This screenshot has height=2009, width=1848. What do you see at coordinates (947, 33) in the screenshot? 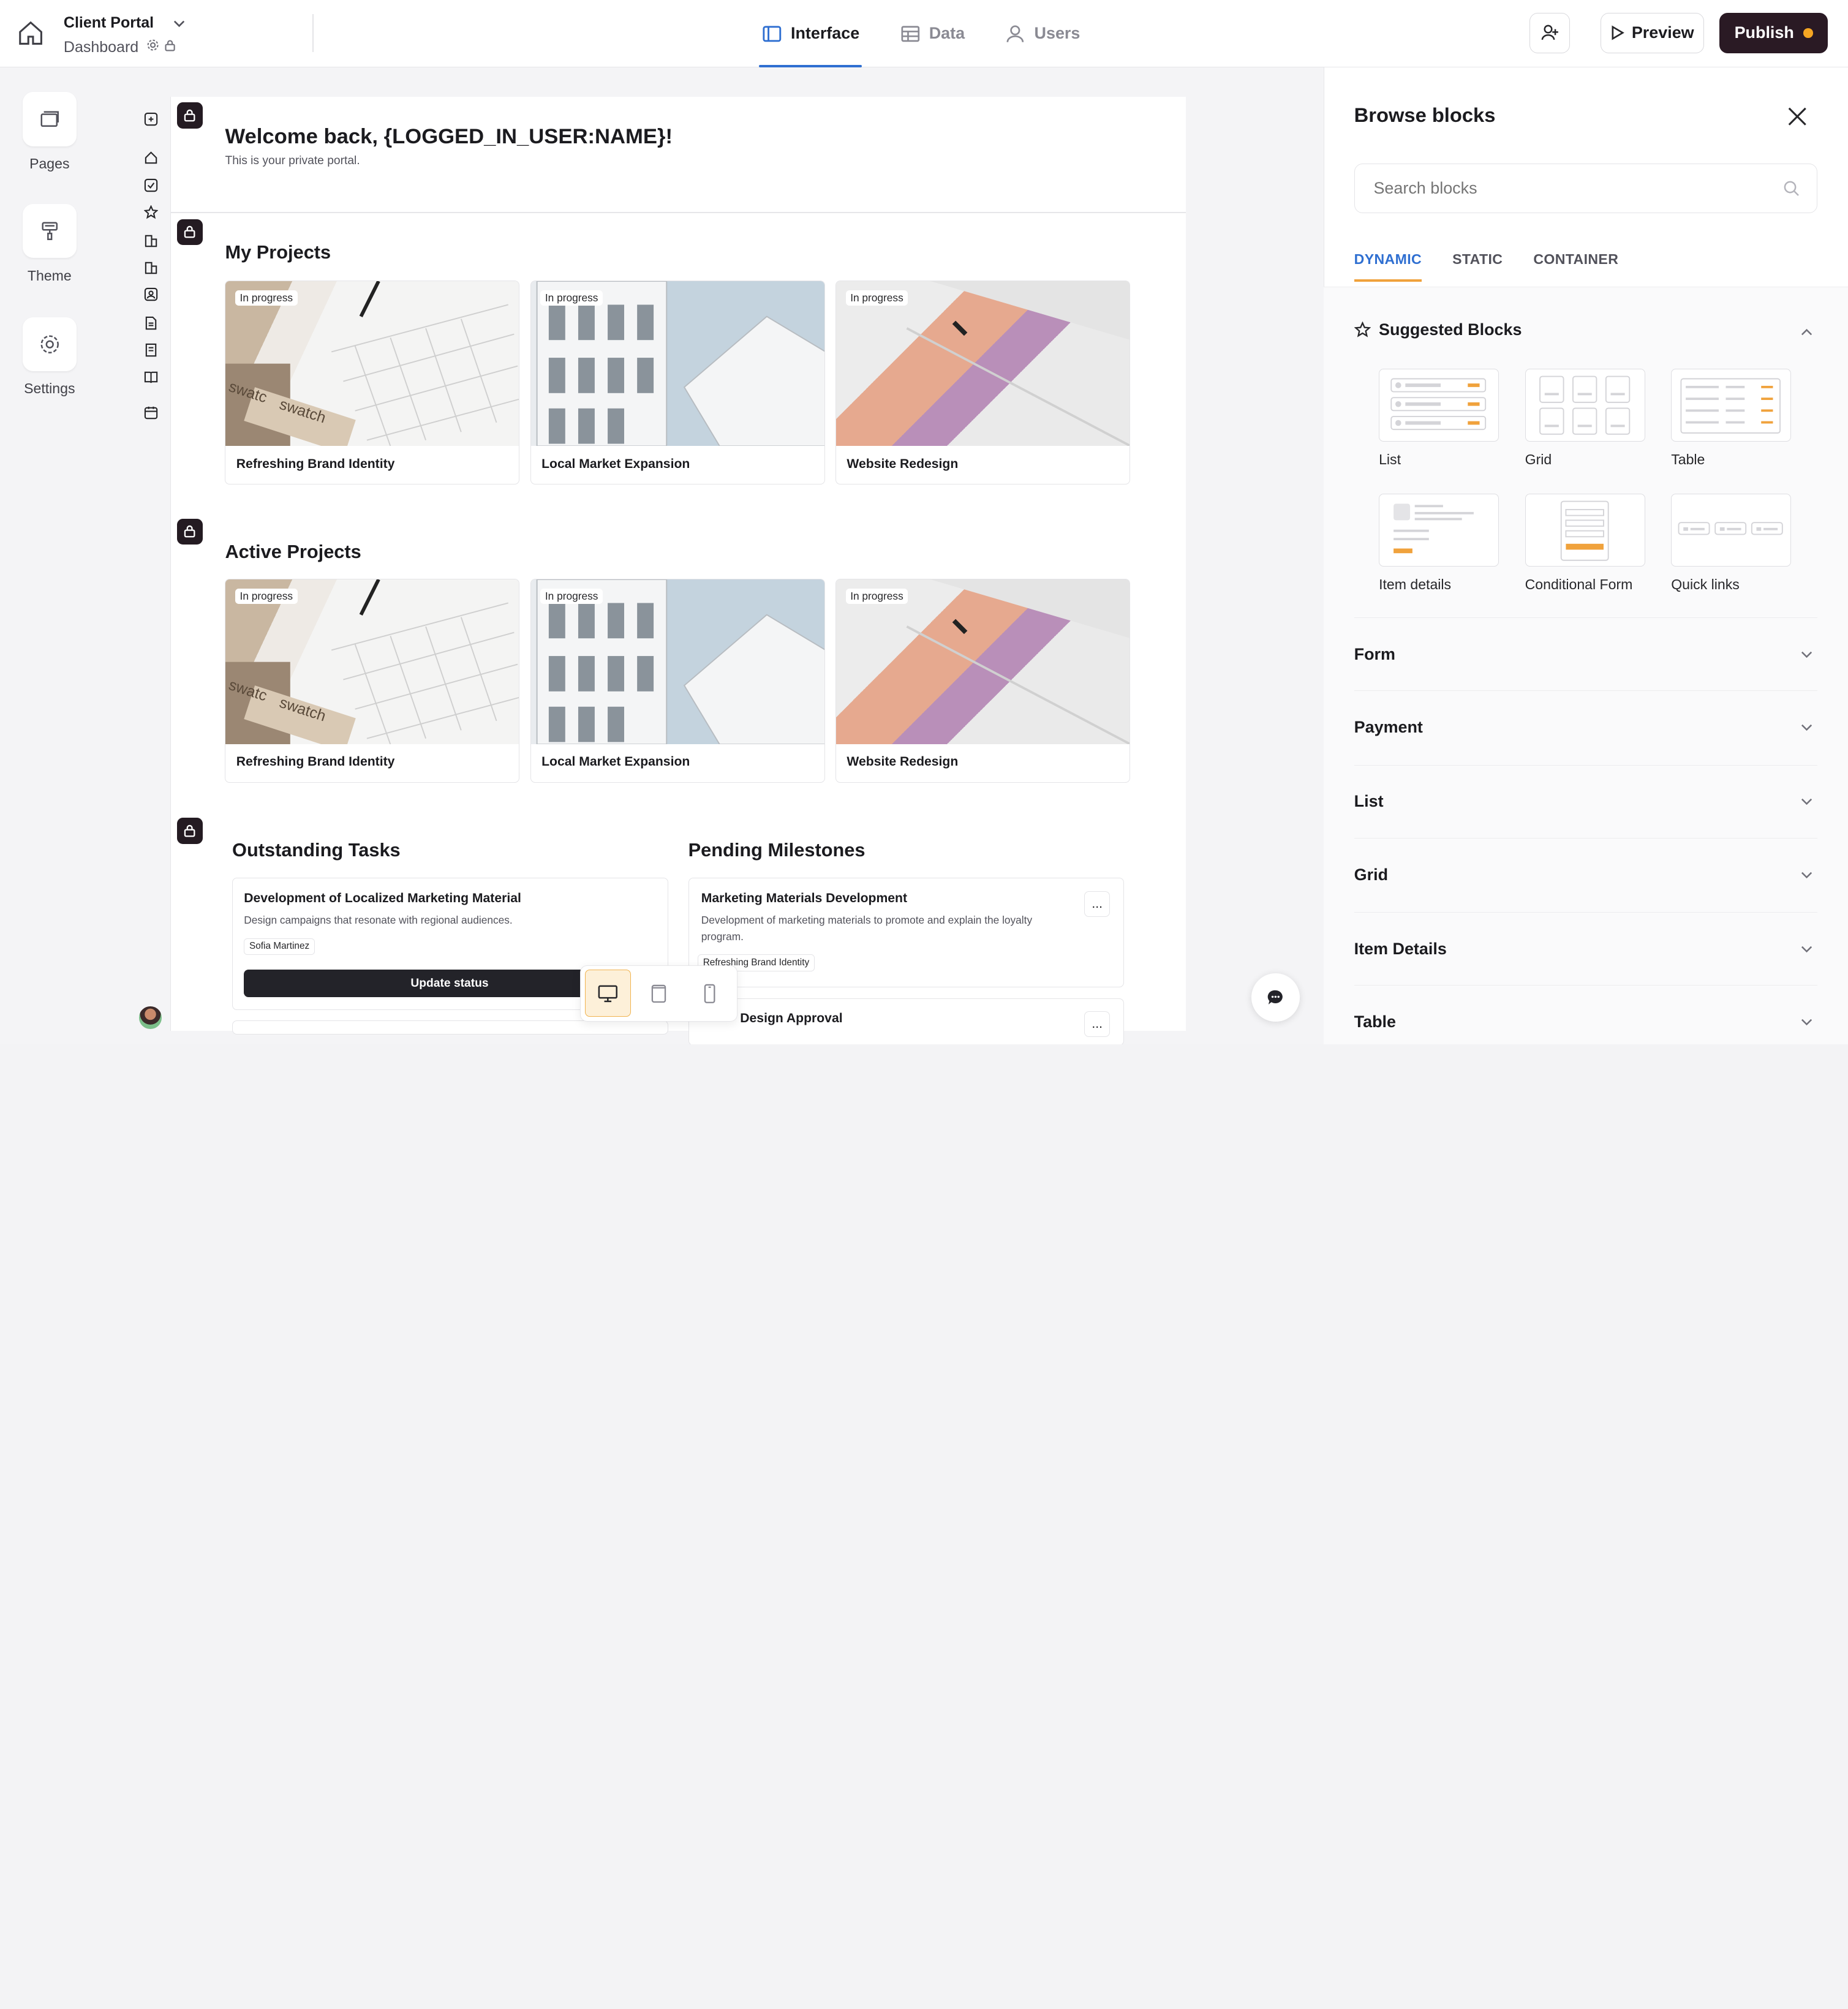
I see `tab-label: Data` at bounding box center [947, 33].